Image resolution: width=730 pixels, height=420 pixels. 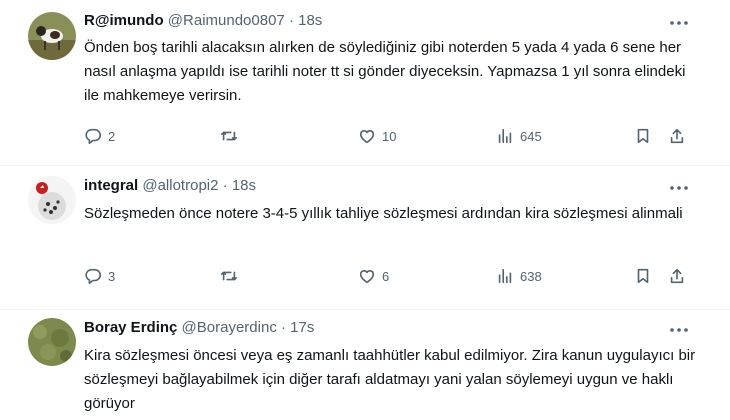 What do you see at coordinates (389, 136) in the screenshot?
I see `like-count: 10` at bounding box center [389, 136].